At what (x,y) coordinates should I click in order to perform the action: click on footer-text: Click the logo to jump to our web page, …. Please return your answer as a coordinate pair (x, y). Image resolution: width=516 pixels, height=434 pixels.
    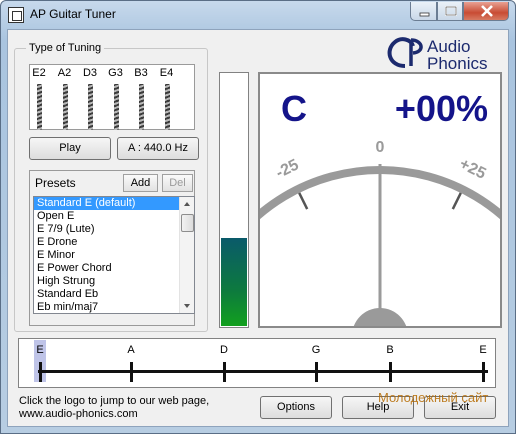
    Looking at the image, I should click on (114, 408).